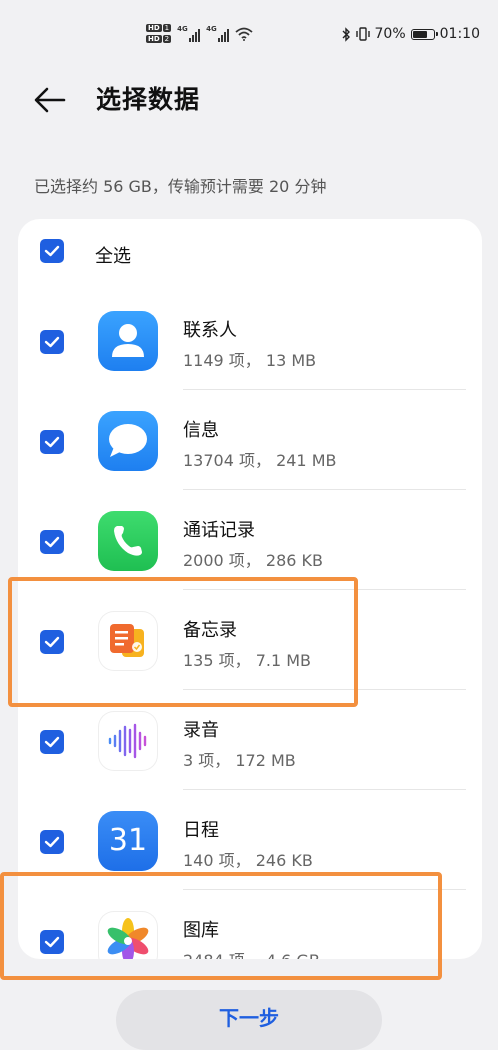  What do you see at coordinates (249, 1020) in the screenshot?
I see `next-button: 下一步` at bounding box center [249, 1020].